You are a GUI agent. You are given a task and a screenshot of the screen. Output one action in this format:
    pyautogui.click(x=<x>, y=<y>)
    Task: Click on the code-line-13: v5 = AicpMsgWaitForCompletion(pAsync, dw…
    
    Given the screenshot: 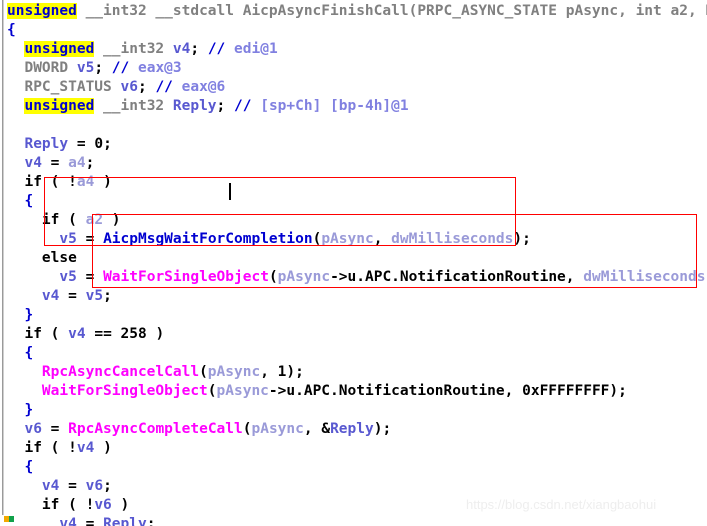 What is the action you would take?
    pyautogui.click(x=265, y=239)
    